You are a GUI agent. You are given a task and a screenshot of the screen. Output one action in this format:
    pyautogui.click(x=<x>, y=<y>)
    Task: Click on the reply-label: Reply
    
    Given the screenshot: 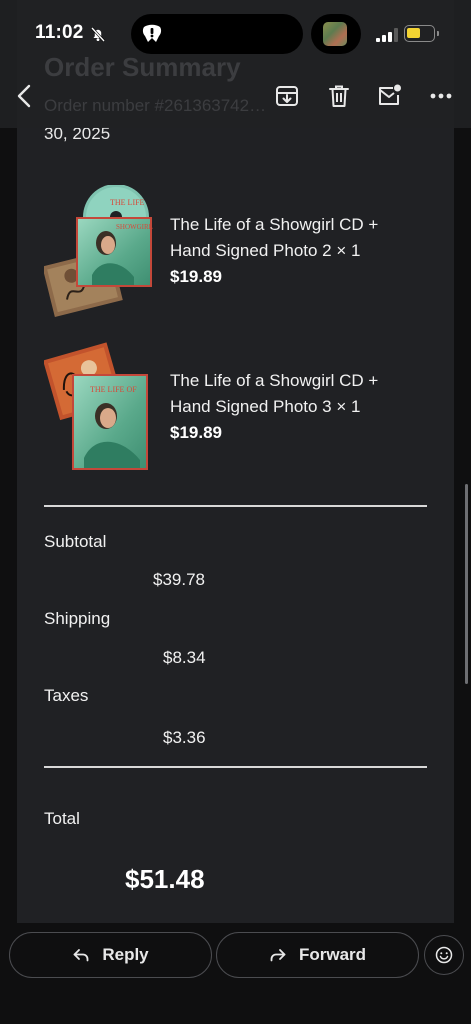 What is the action you would take?
    pyautogui.click(x=125, y=954)
    